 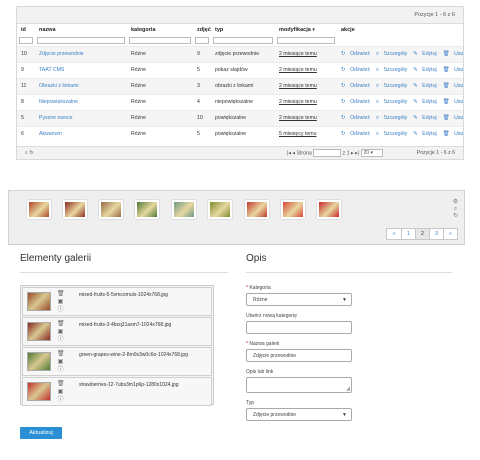 What do you see at coordinates (160, 41) in the screenshot?
I see `filter-category-input` at bounding box center [160, 41].